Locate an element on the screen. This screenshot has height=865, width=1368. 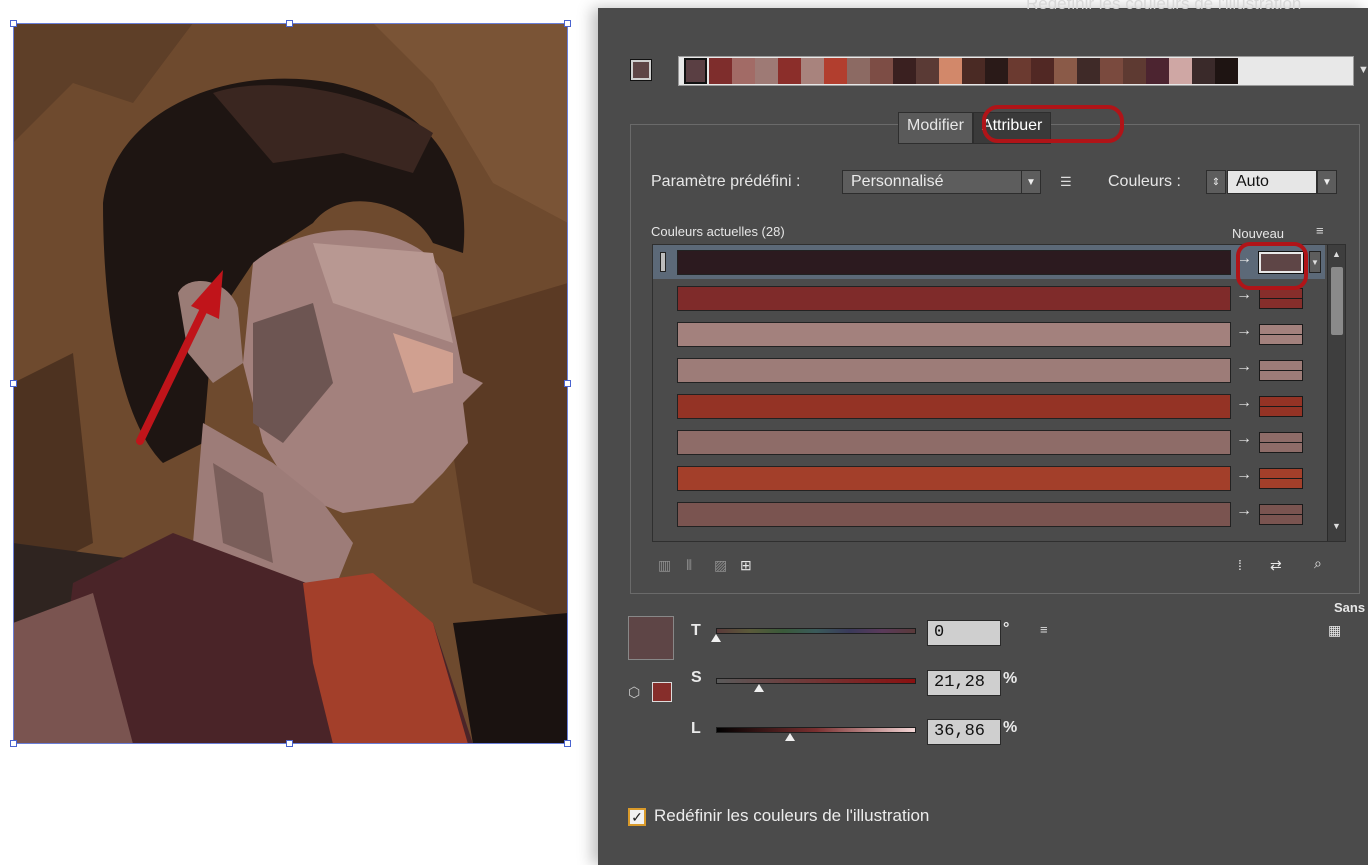
drag-grip-icon is located at coordinates (663, 262).